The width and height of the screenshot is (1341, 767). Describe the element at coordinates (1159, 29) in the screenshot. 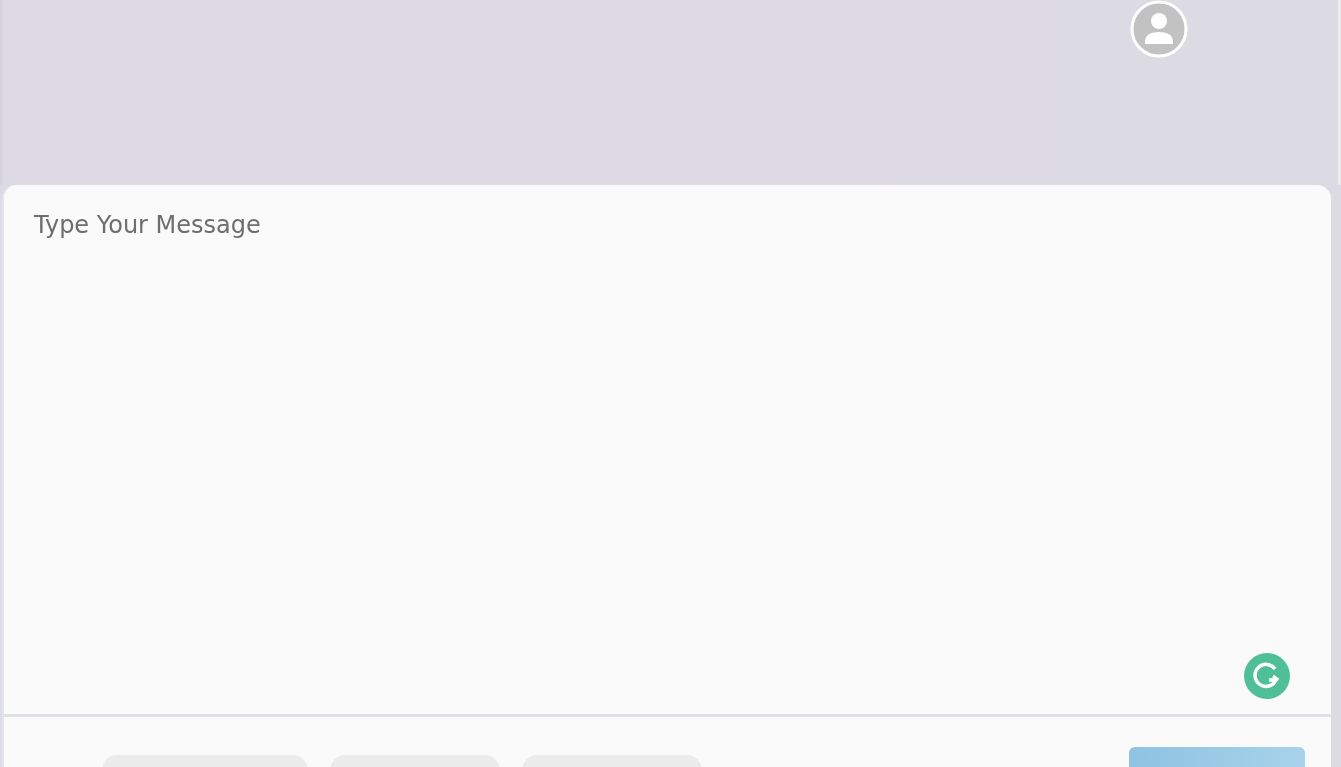

I see `avatar-icon` at that location.